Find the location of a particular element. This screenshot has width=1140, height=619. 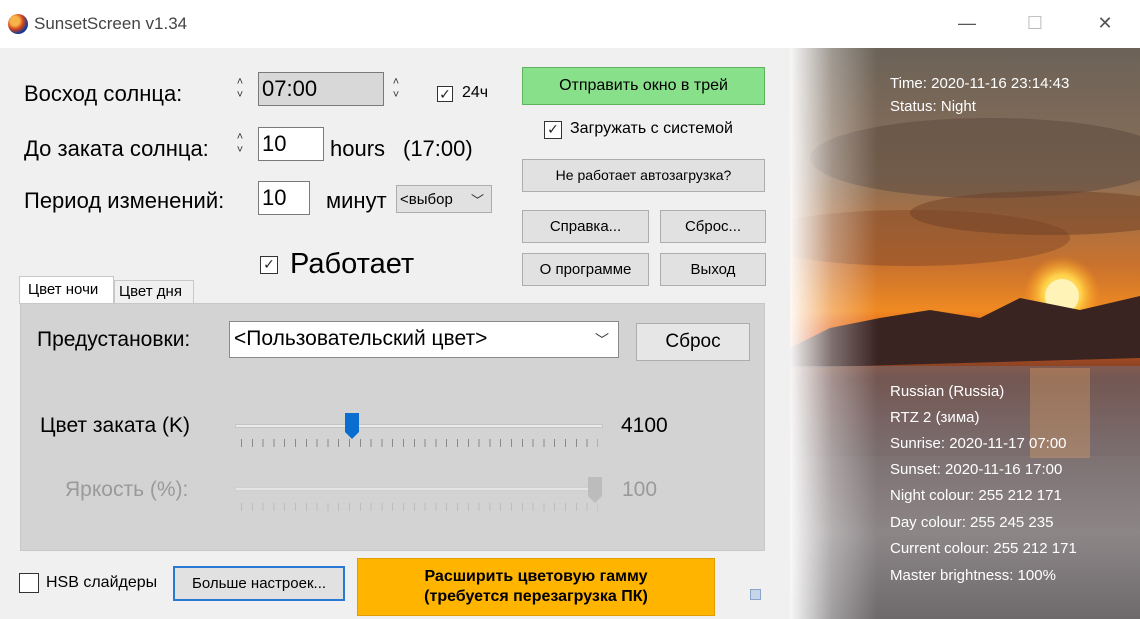

send-to-tray-button: Отправить окно в трей is located at coordinates (643, 86).